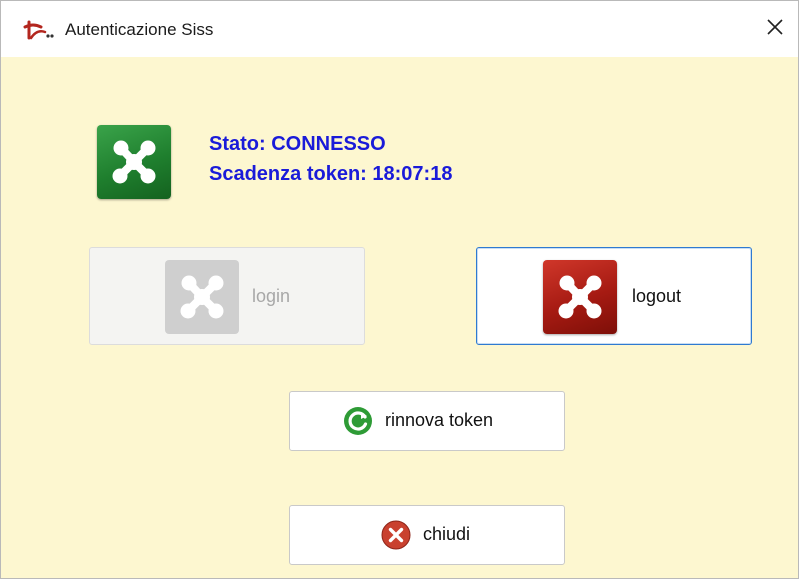  Describe the element at coordinates (396, 535) in the screenshot. I see `close-circle-icon` at that location.